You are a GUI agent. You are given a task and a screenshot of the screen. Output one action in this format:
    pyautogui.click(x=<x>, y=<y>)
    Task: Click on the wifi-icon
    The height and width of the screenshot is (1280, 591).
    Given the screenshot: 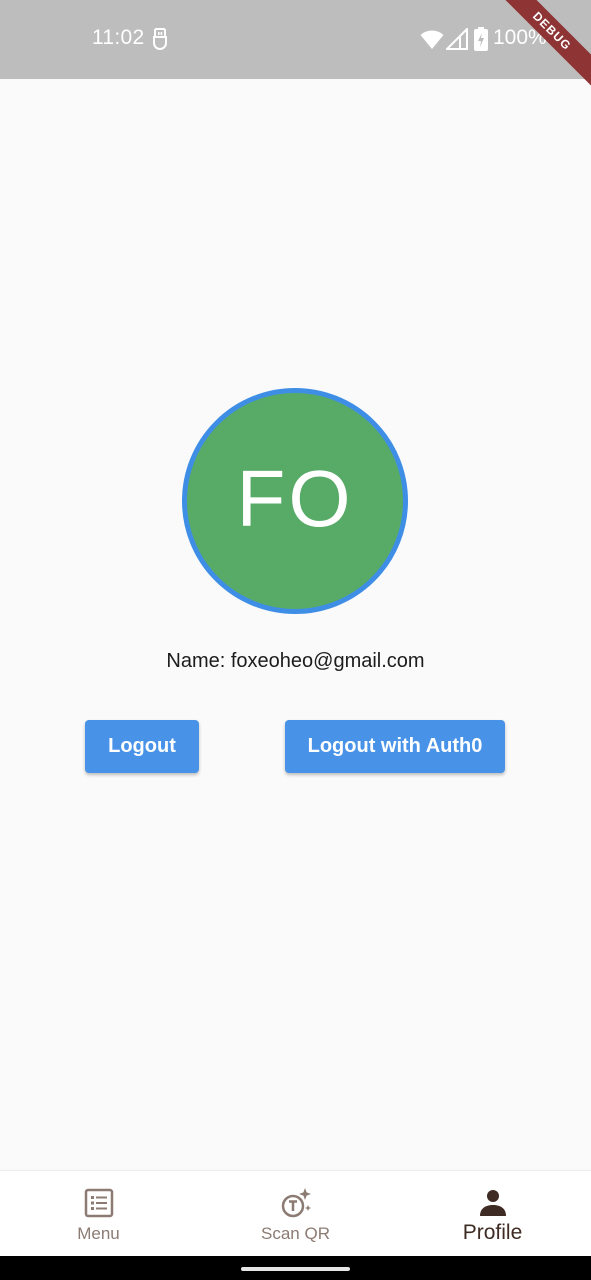 What is the action you would take?
    pyautogui.click(x=432, y=39)
    